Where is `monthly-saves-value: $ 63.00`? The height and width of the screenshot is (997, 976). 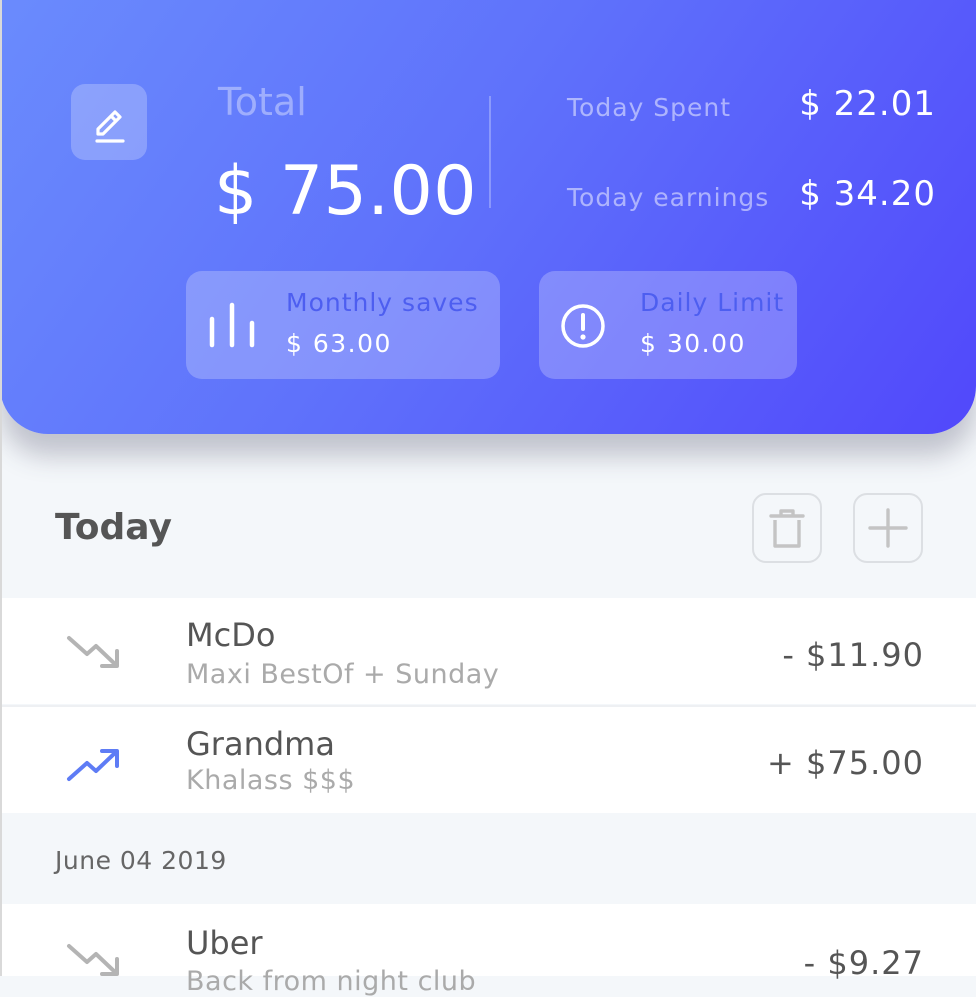
monthly-saves-value: $ 63.00 is located at coordinates (339, 343).